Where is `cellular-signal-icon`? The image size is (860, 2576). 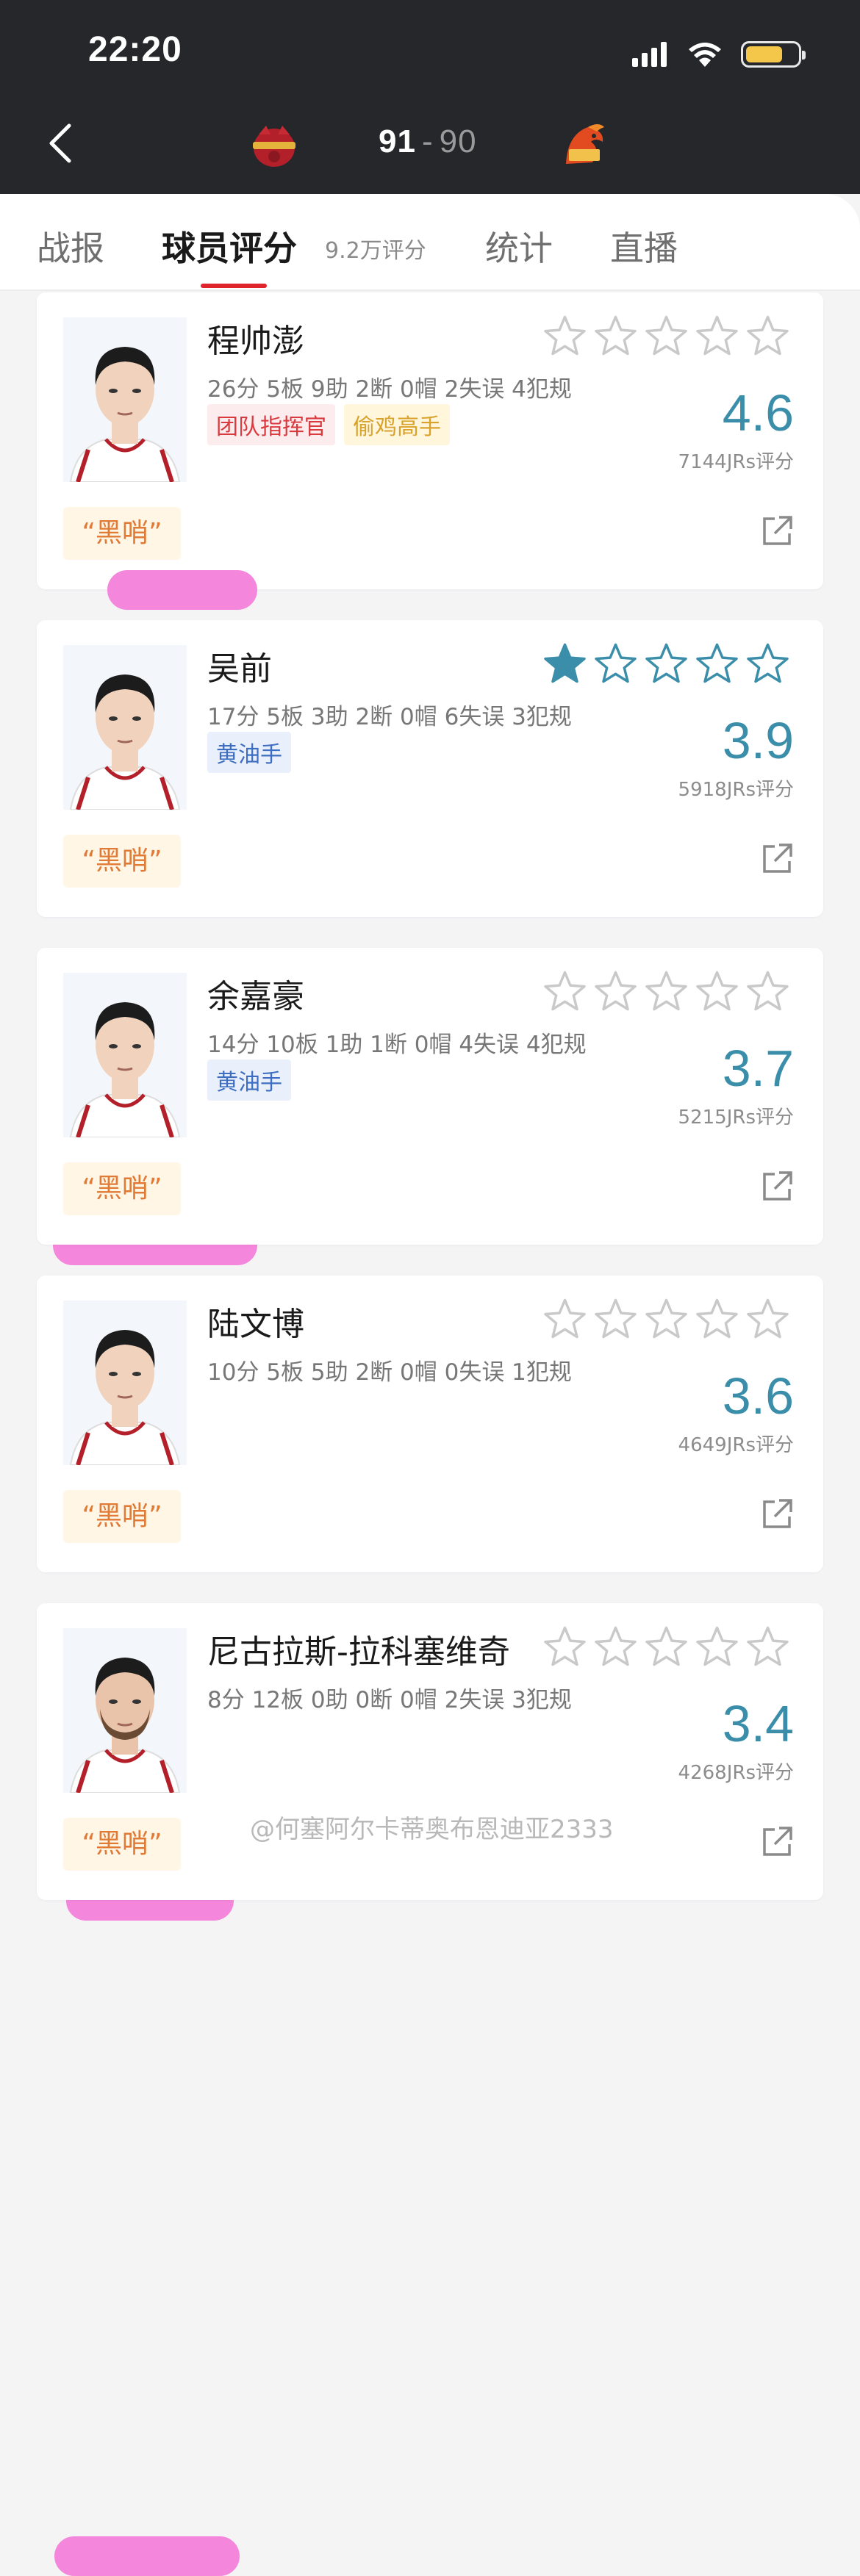 cellular-signal-icon is located at coordinates (650, 55).